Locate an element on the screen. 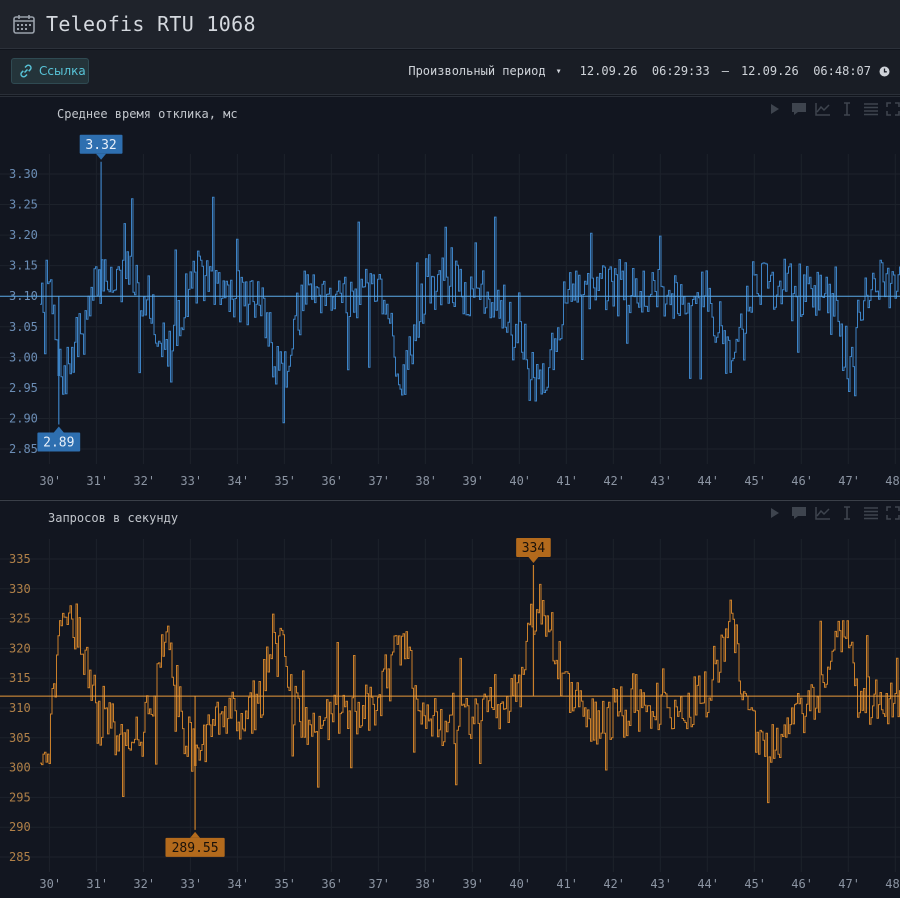  y-tick-label: 2.85 is located at coordinates (23, 449).